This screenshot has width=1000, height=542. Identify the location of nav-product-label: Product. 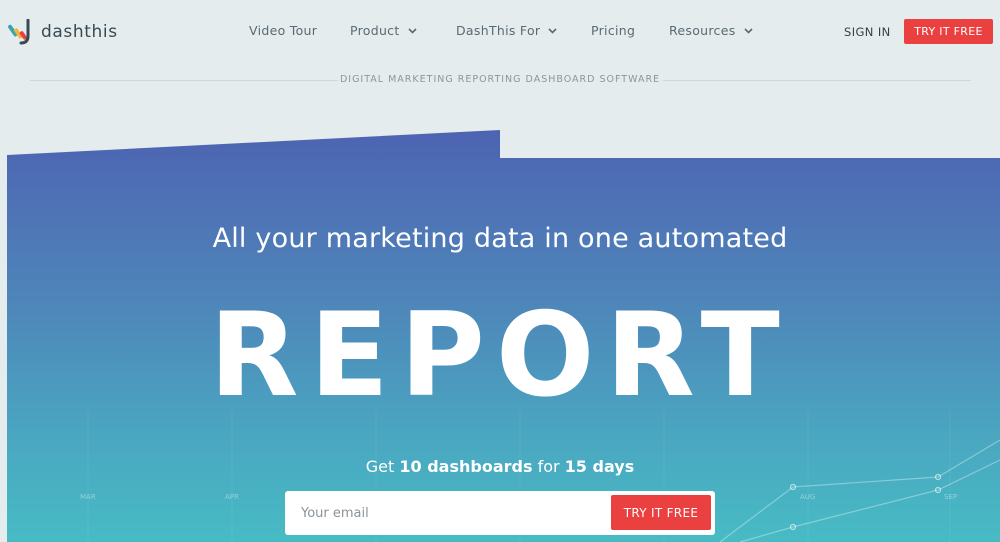
(375, 30).